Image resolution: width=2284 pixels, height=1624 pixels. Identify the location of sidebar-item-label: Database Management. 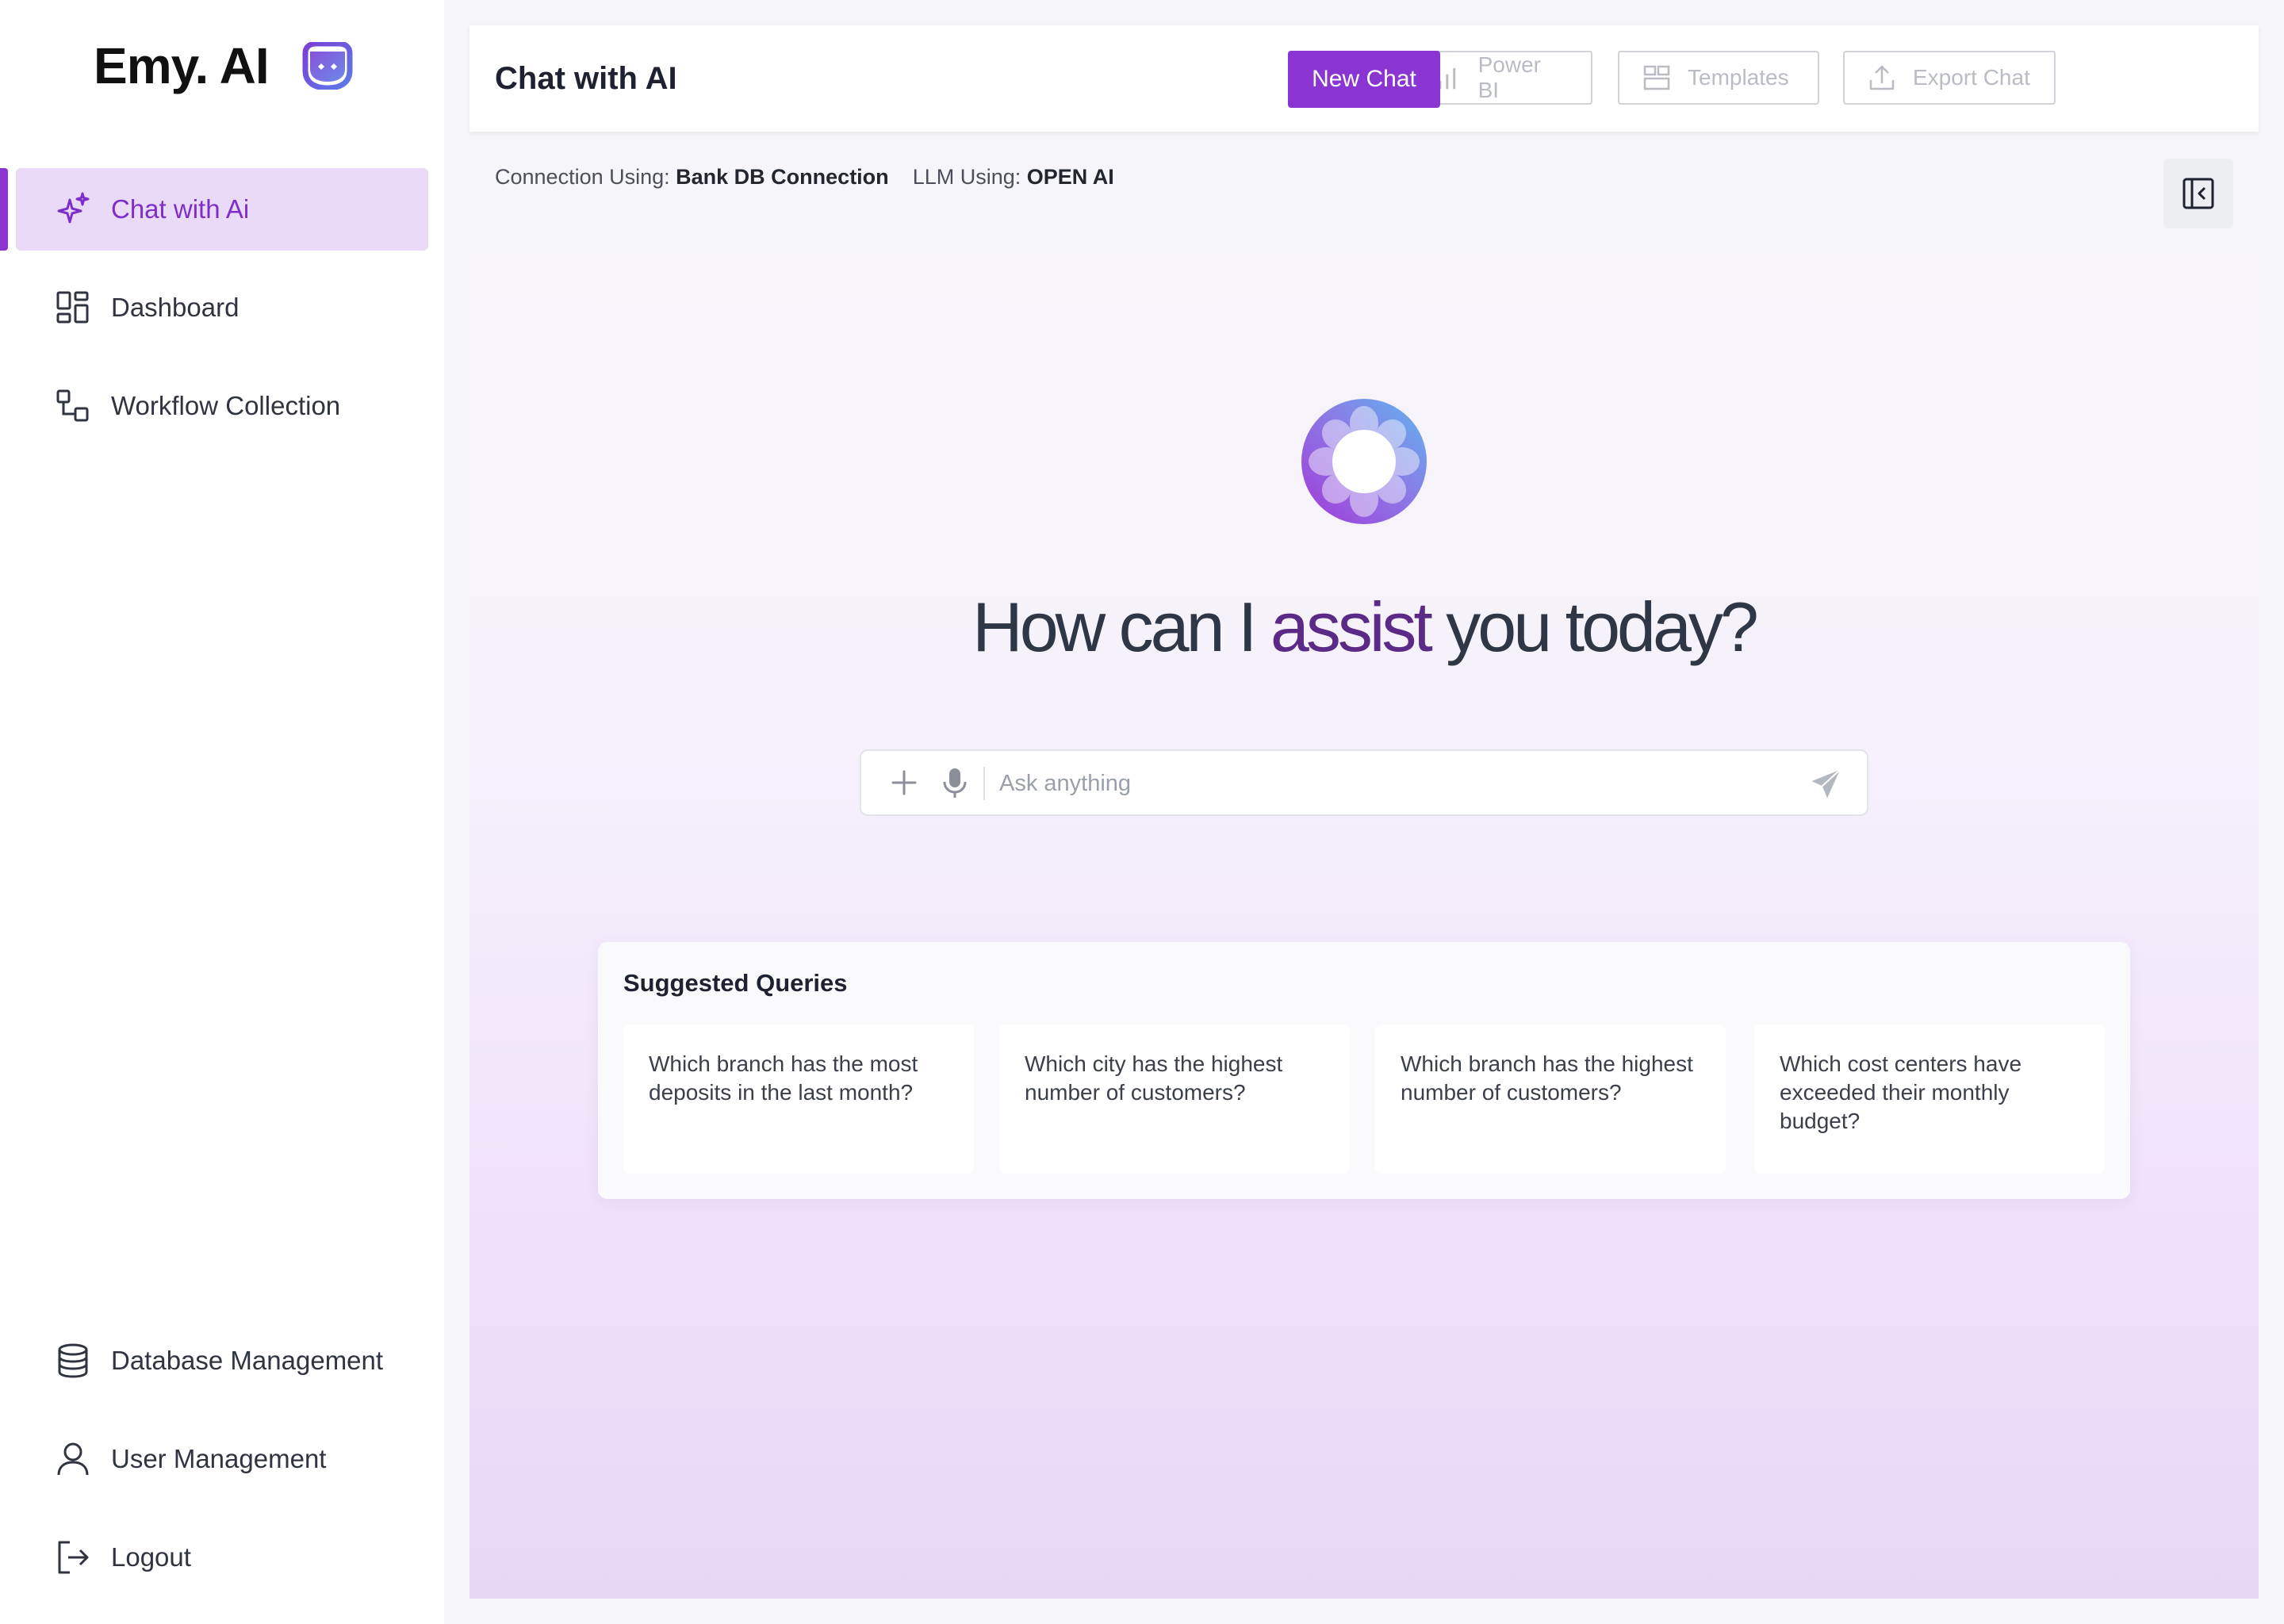
(247, 1360).